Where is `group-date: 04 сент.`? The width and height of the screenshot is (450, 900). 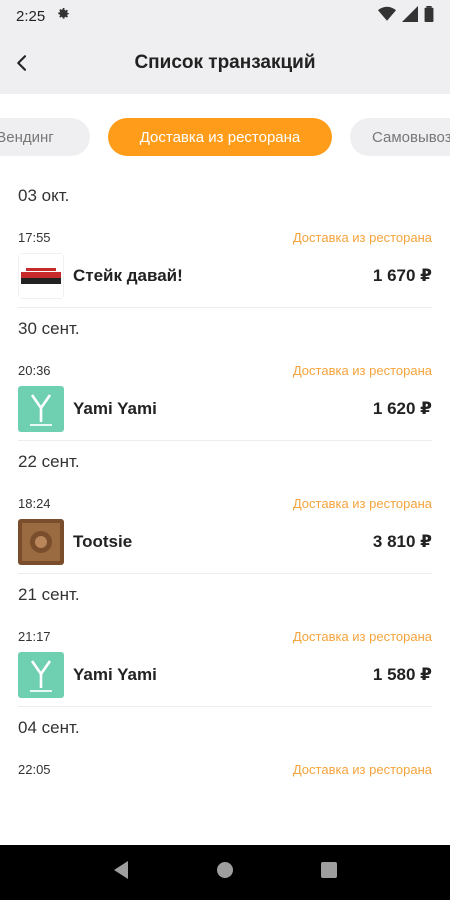 group-date: 04 сент. is located at coordinates (49, 727).